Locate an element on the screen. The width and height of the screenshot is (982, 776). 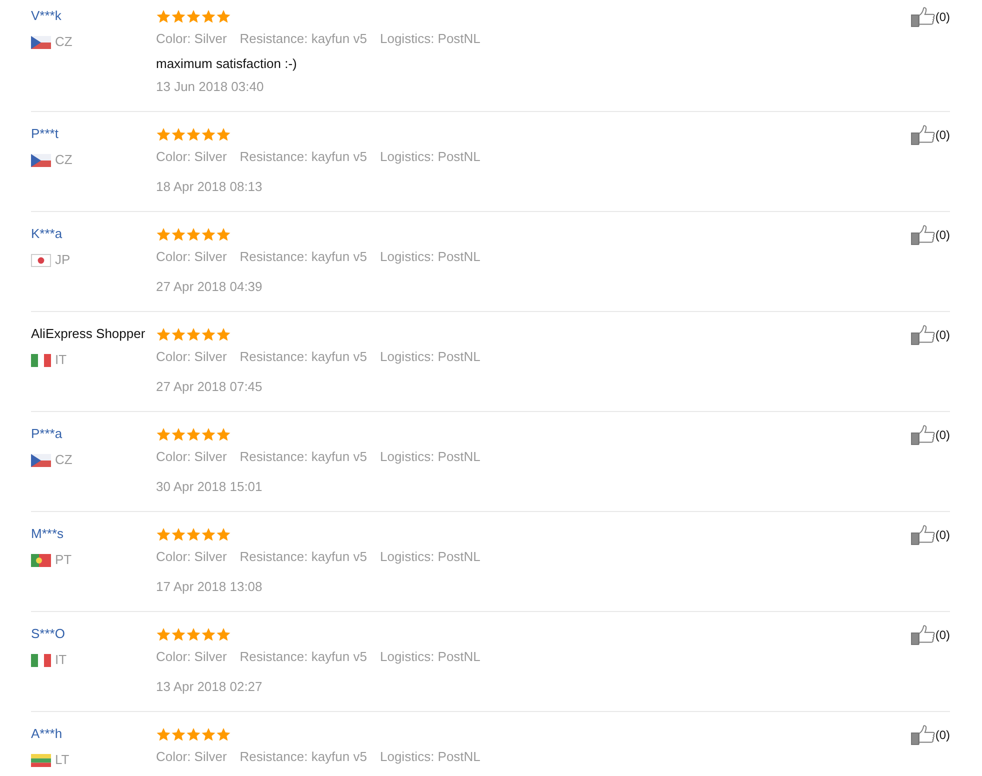
review-date: 27 Apr 2018 07:45 is located at coordinates (210, 387).